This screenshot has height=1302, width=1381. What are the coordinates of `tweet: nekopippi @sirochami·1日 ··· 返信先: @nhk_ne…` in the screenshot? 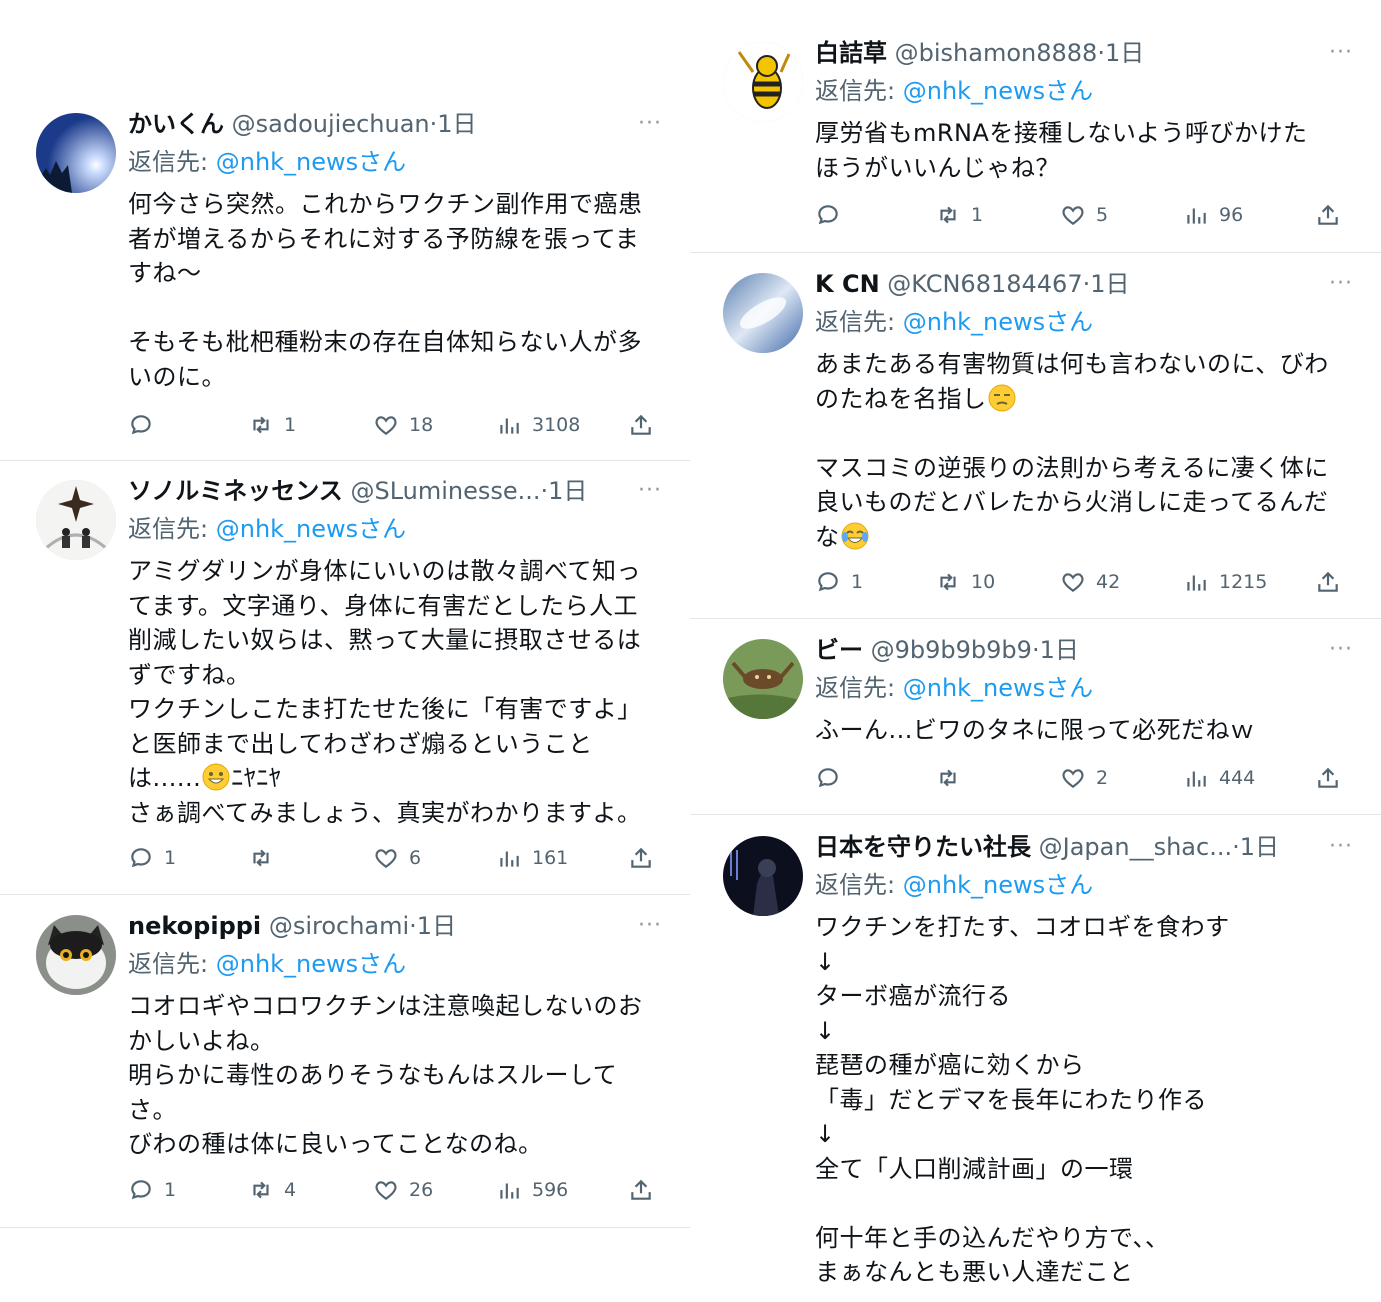 It's located at (345, 1067).